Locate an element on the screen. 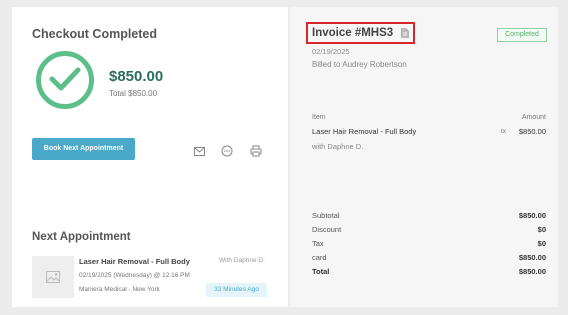  summary-label: Total is located at coordinates (321, 271).